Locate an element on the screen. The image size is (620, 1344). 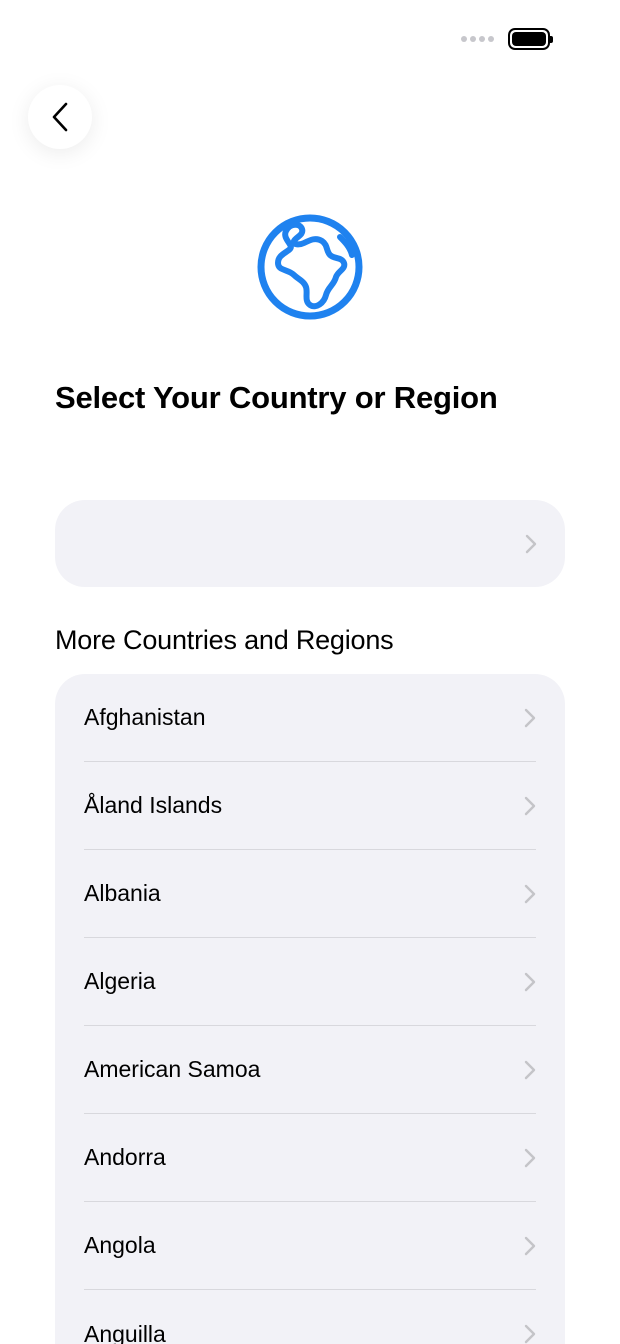
battery-icon is located at coordinates (530, 39).